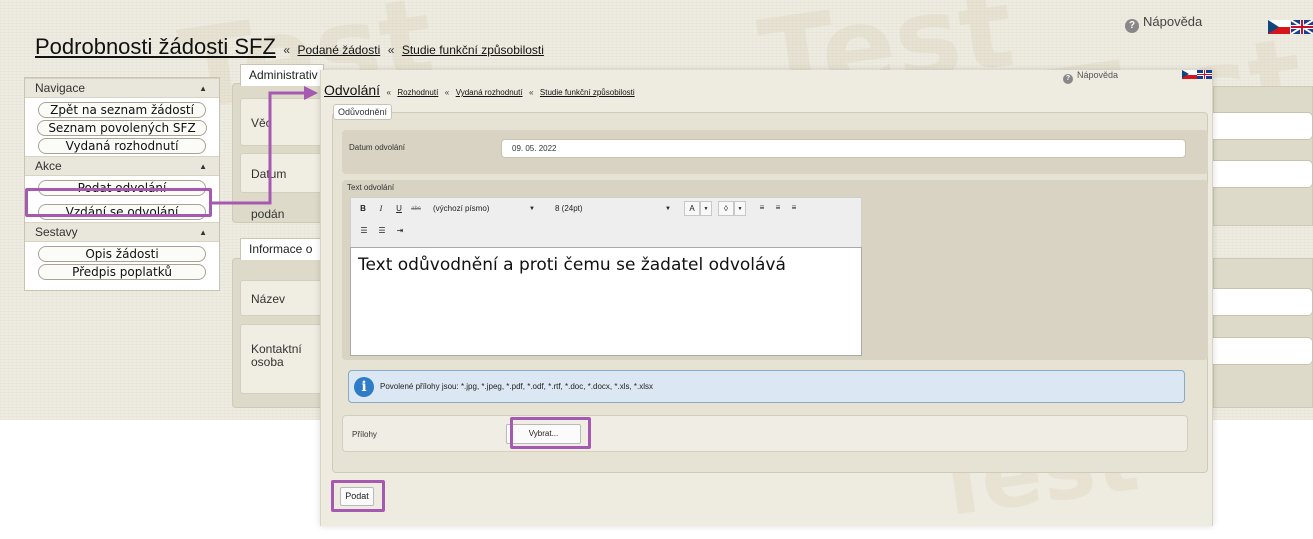 The width and height of the screenshot is (1313, 539). Describe the element at coordinates (364, 387) in the screenshot. I see `info-icon: i` at that location.